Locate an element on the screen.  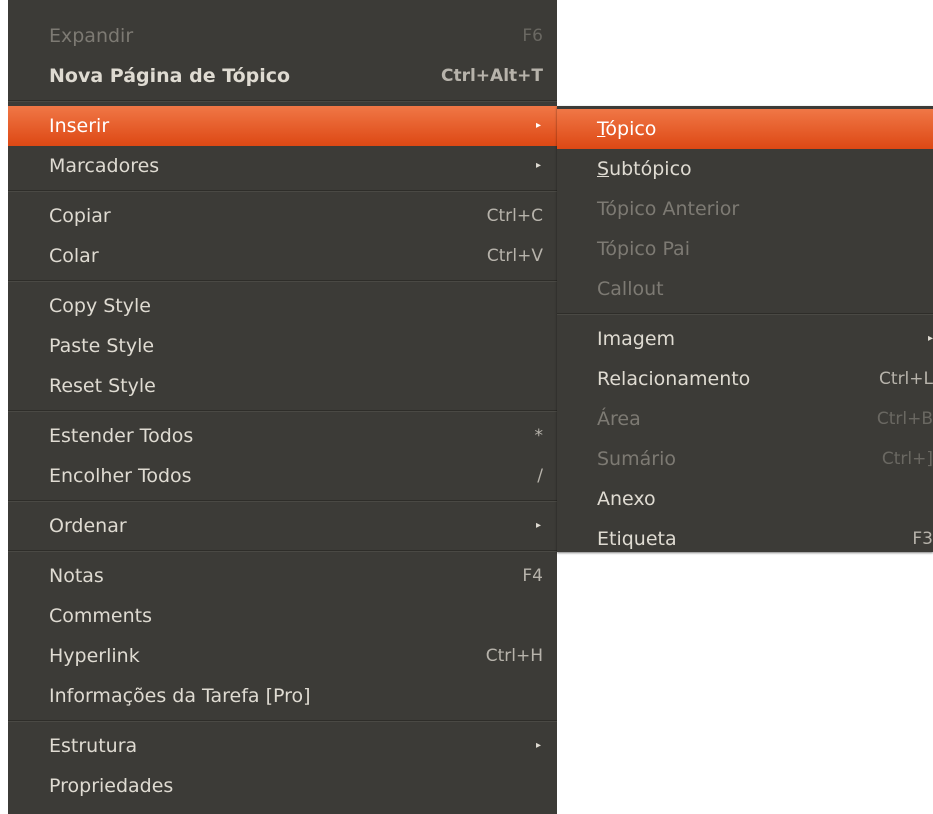
menu-item-label: Tópico Pai is located at coordinates (643, 249).